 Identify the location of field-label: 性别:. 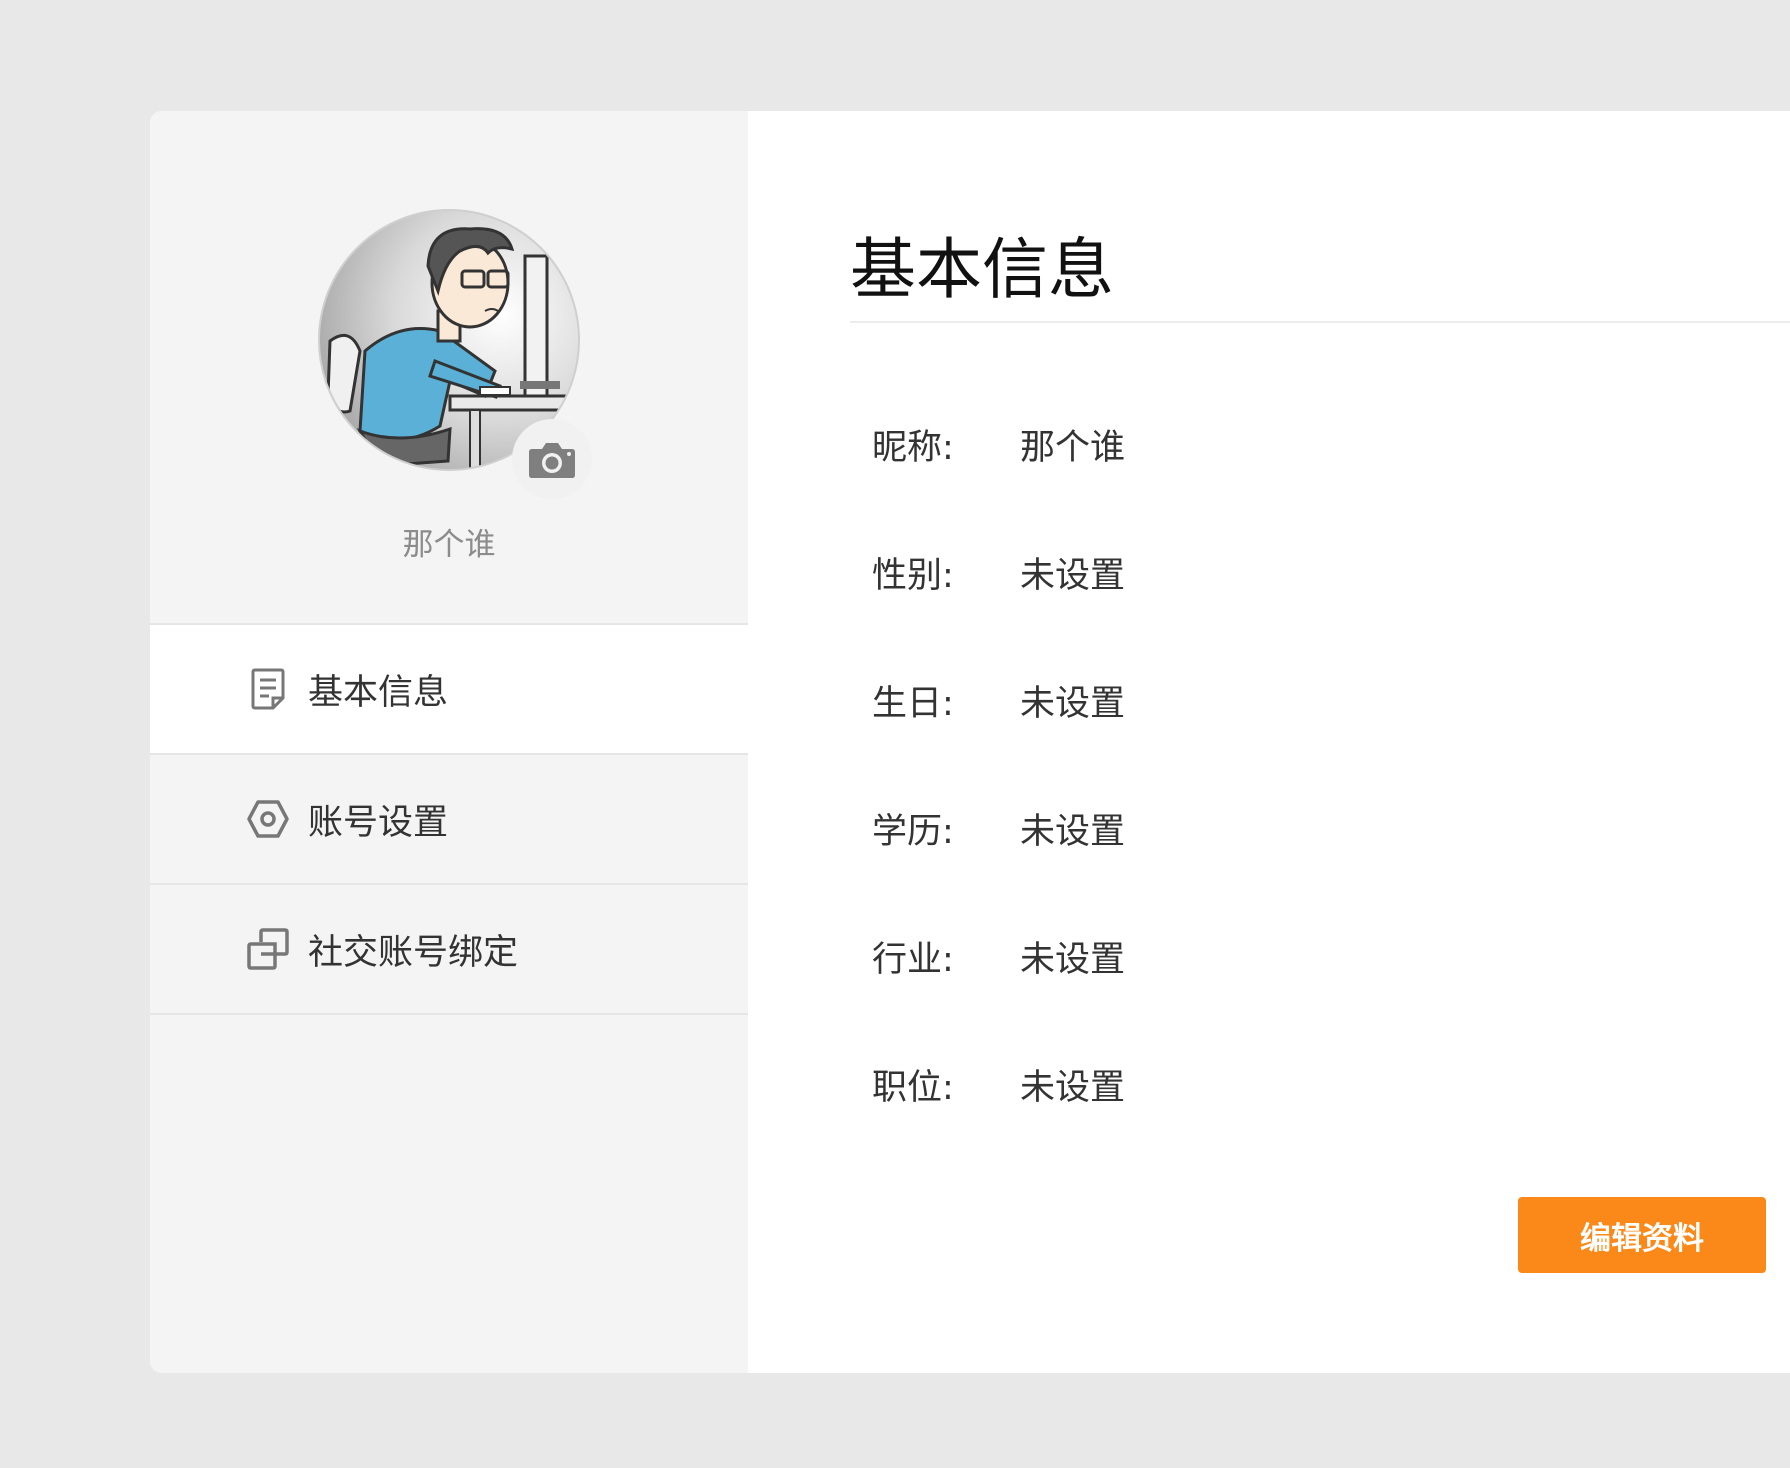
(913, 575).